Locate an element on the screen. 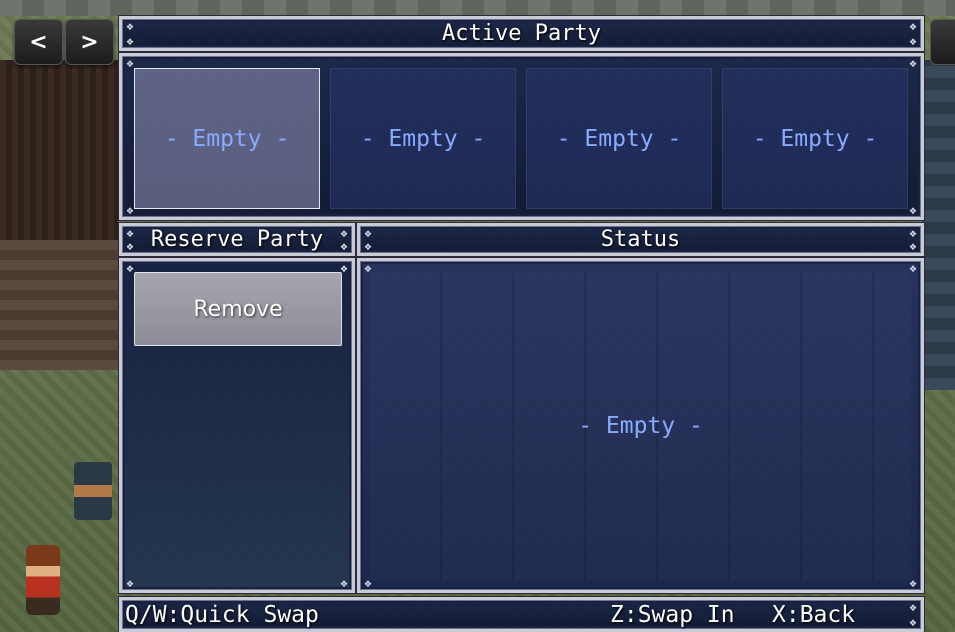  house-wall is located at coordinates (59, 305).